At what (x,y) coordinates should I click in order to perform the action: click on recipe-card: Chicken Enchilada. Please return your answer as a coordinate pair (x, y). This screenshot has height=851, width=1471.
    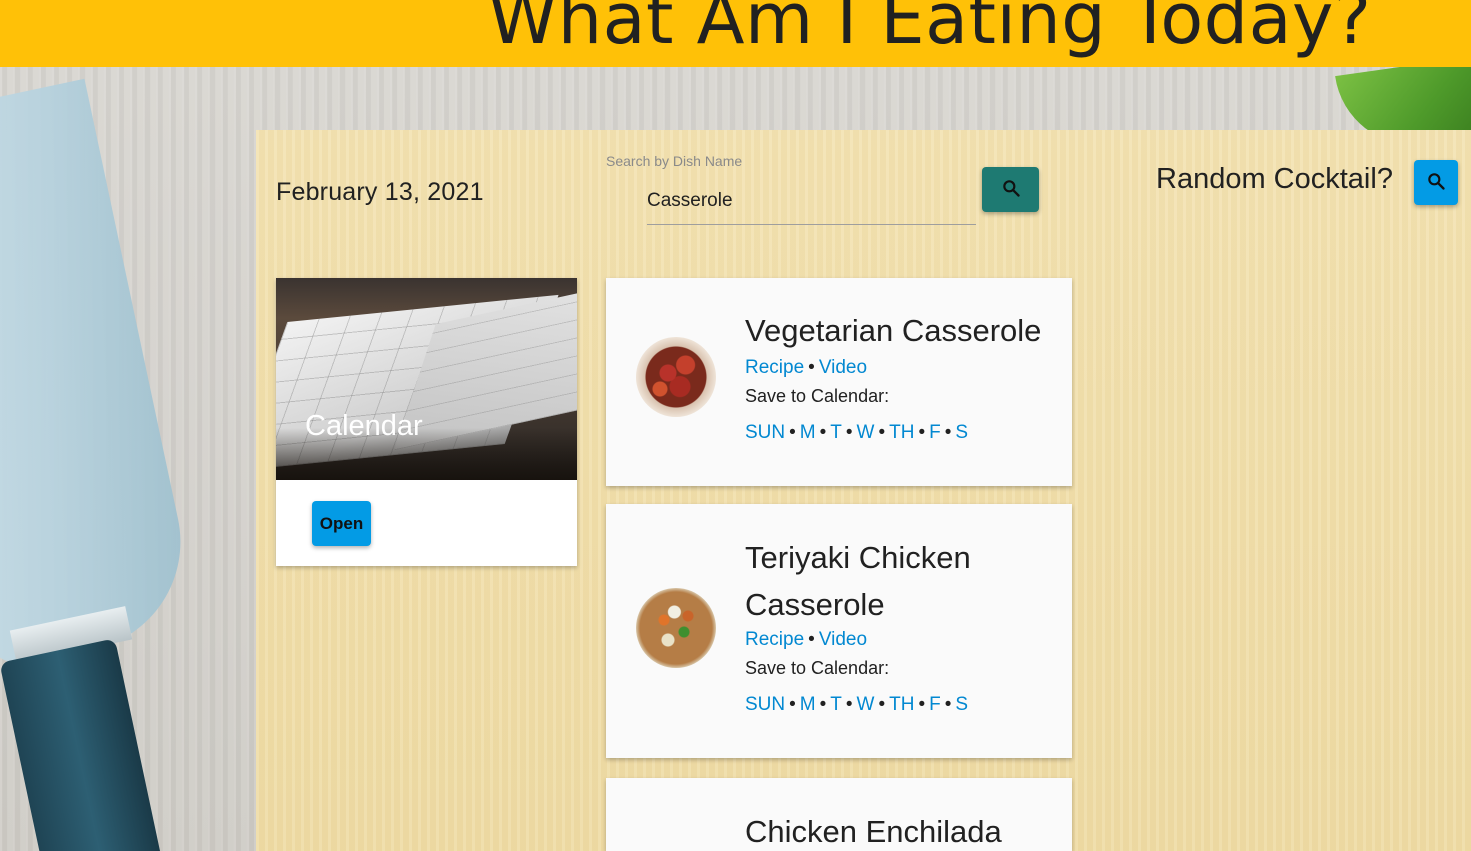
    Looking at the image, I should click on (839, 814).